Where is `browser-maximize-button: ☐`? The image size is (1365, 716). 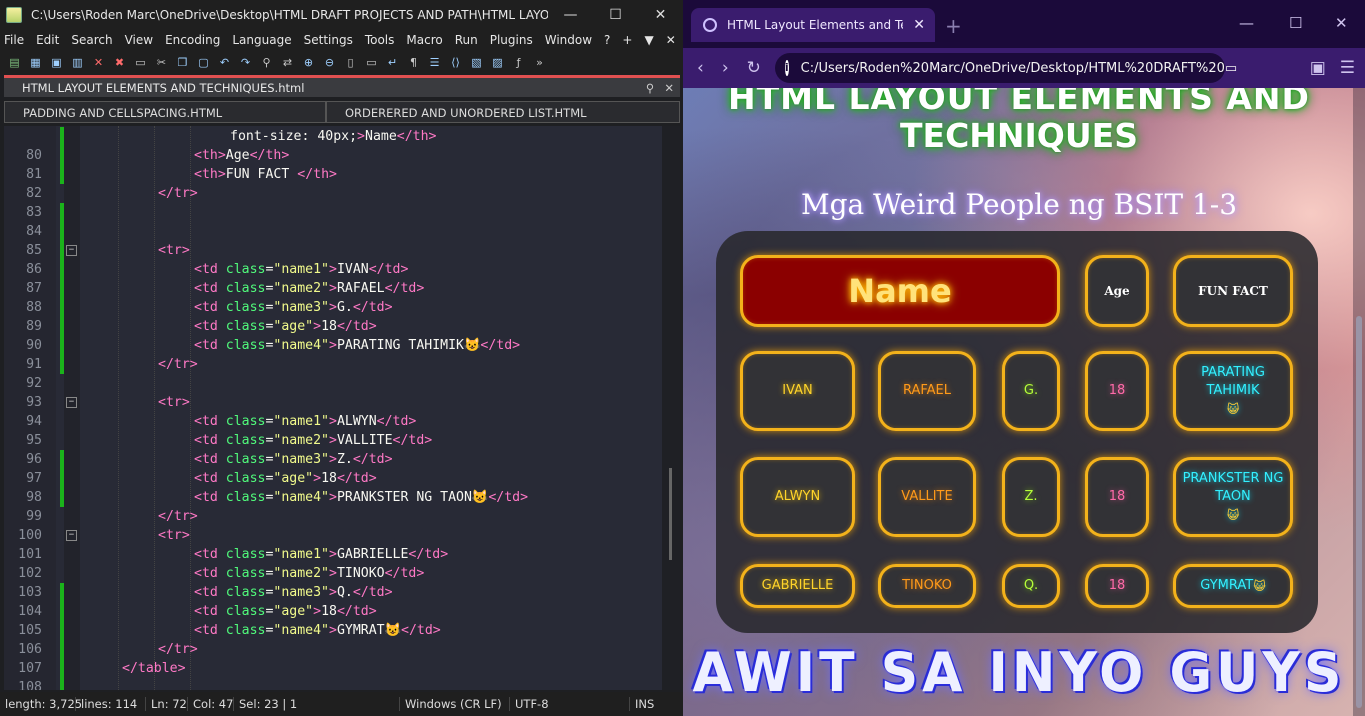
browser-maximize-button: ☐ is located at coordinates (1295, 23).